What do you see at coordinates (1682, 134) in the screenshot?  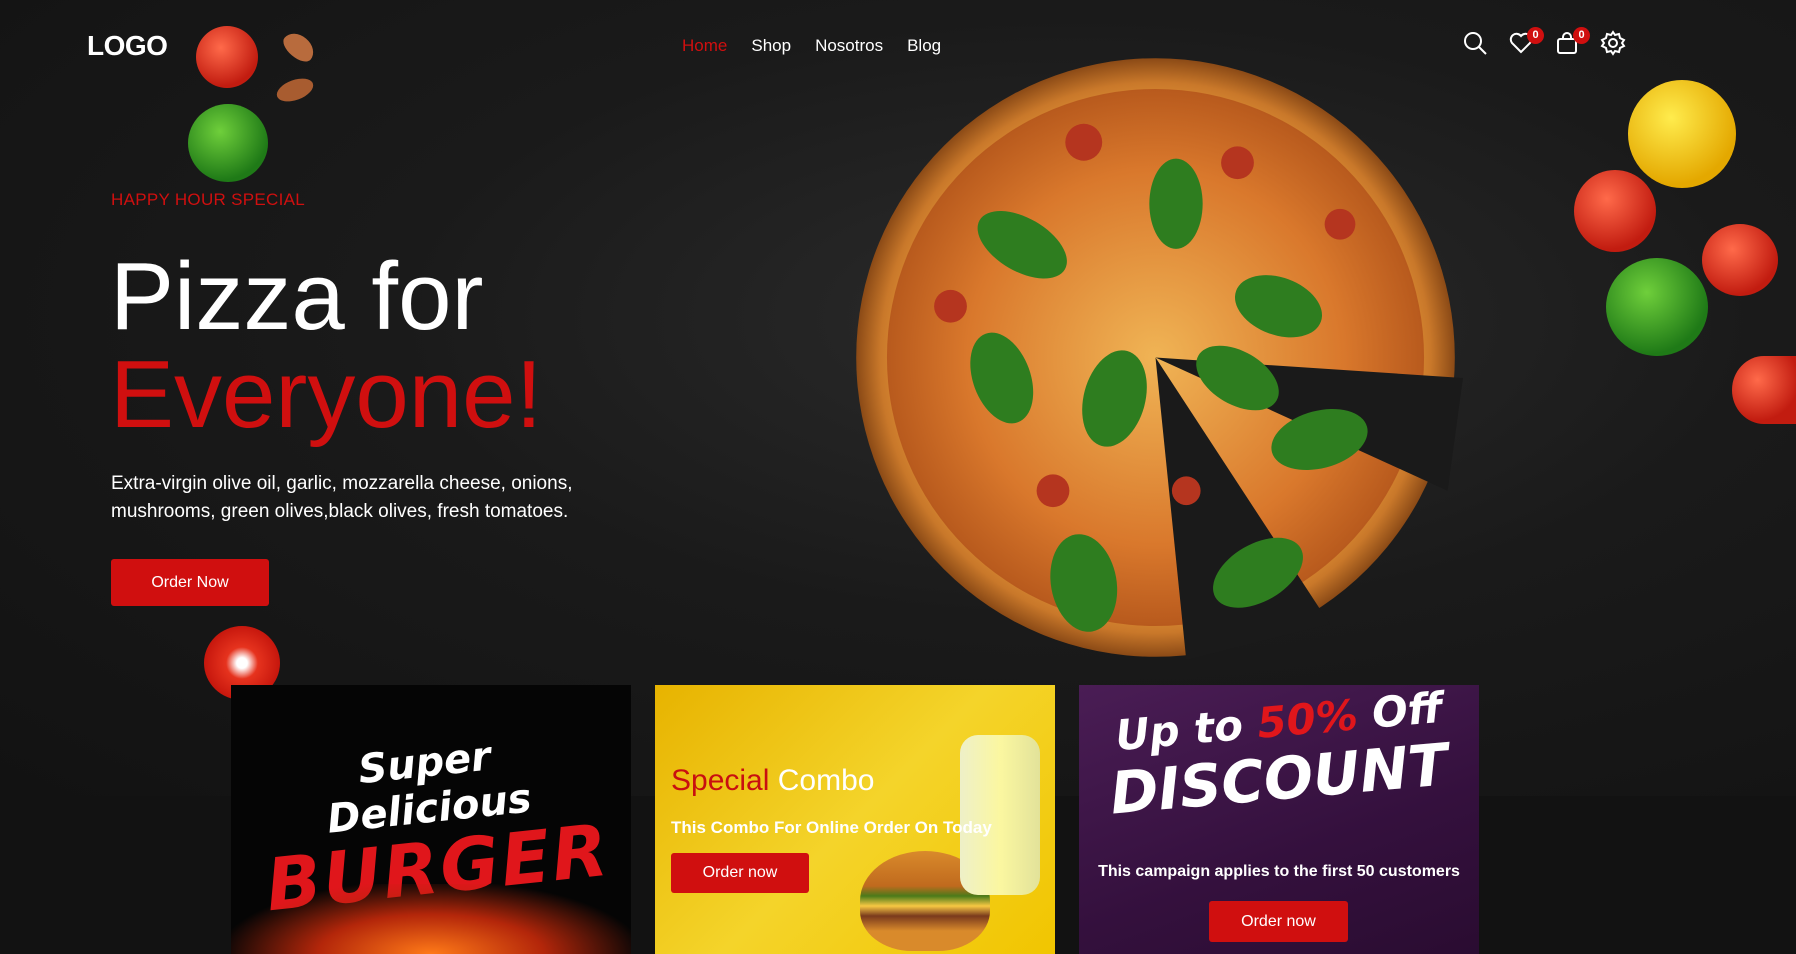 I see `yellow-pepper-decoration` at bounding box center [1682, 134].